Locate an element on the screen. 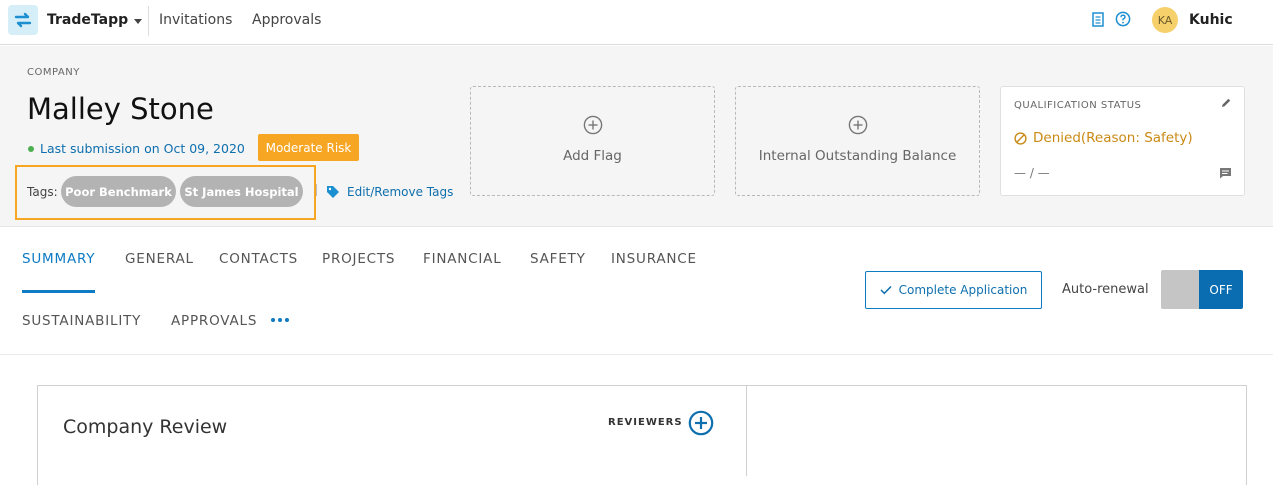 The image size is (1273, 485). tab-safety: SAFETY is located at coordinates (558, 259).